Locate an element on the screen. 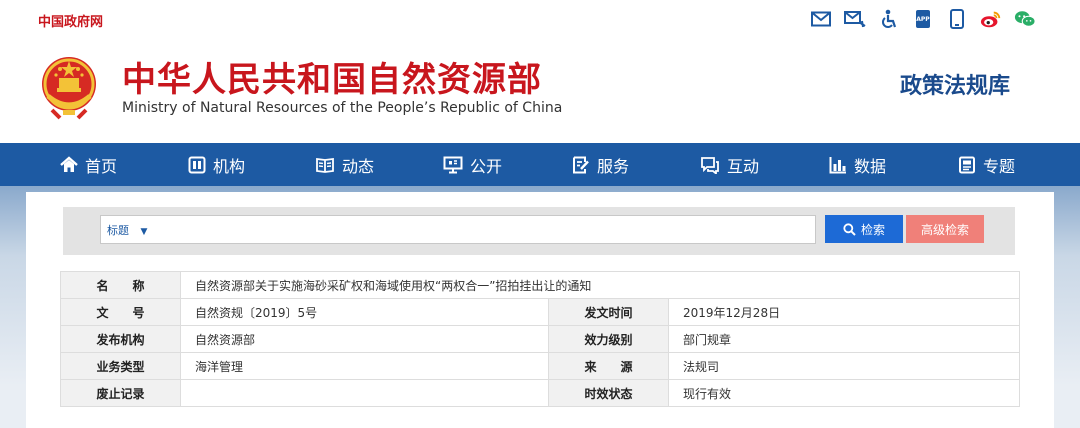 The image size is (1080, 428). svg-text: APP is located at coordinates (923, 19).